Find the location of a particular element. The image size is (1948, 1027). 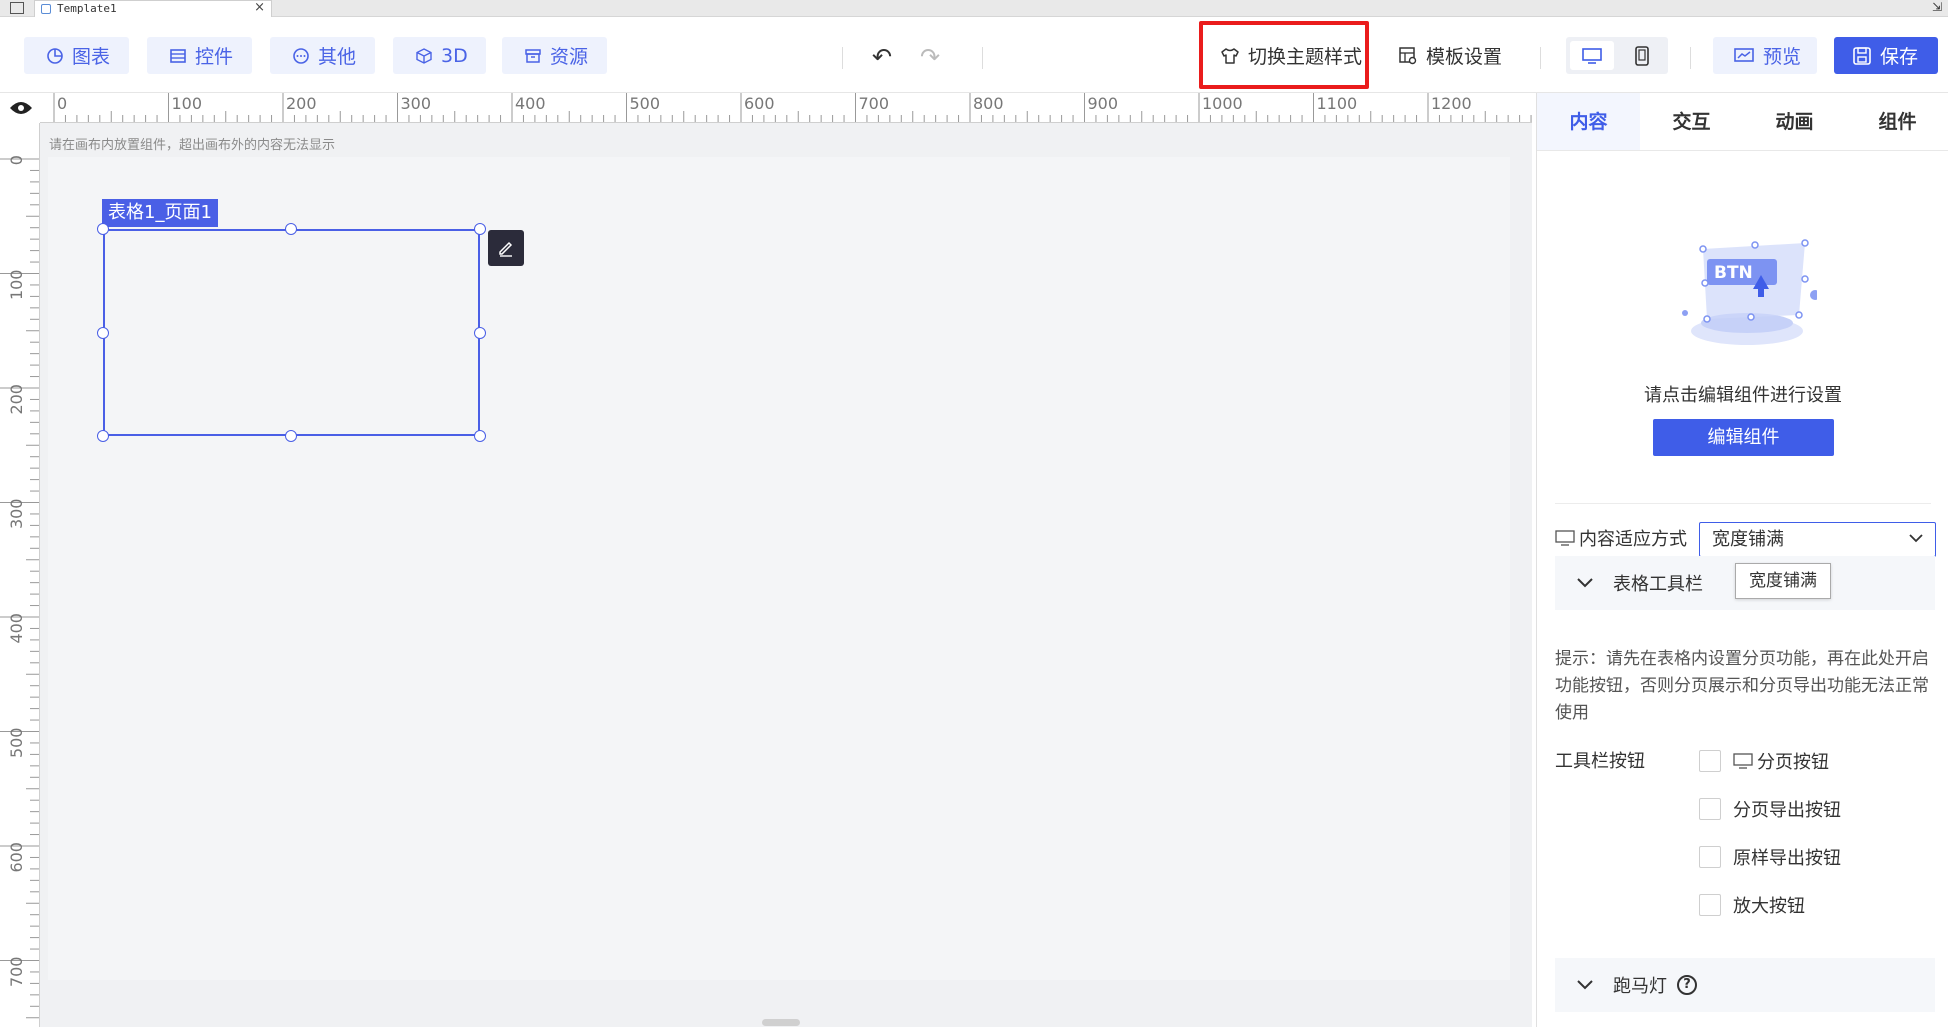

redo-icon: ↷ is located at coordinates (930, 57).